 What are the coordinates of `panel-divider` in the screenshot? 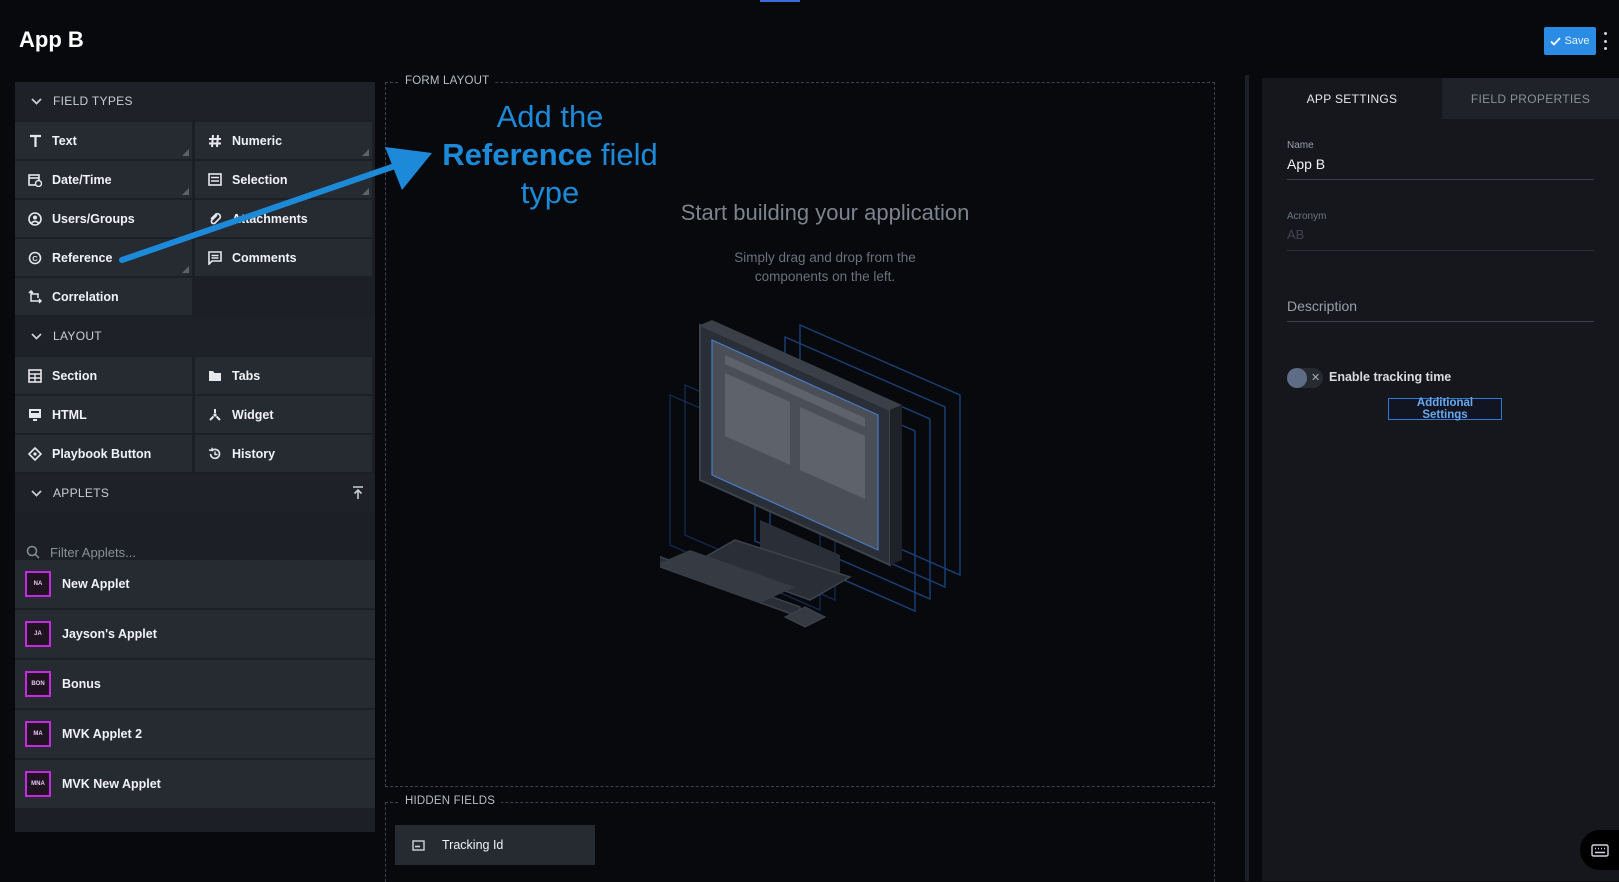 It's located at (1247, 478).